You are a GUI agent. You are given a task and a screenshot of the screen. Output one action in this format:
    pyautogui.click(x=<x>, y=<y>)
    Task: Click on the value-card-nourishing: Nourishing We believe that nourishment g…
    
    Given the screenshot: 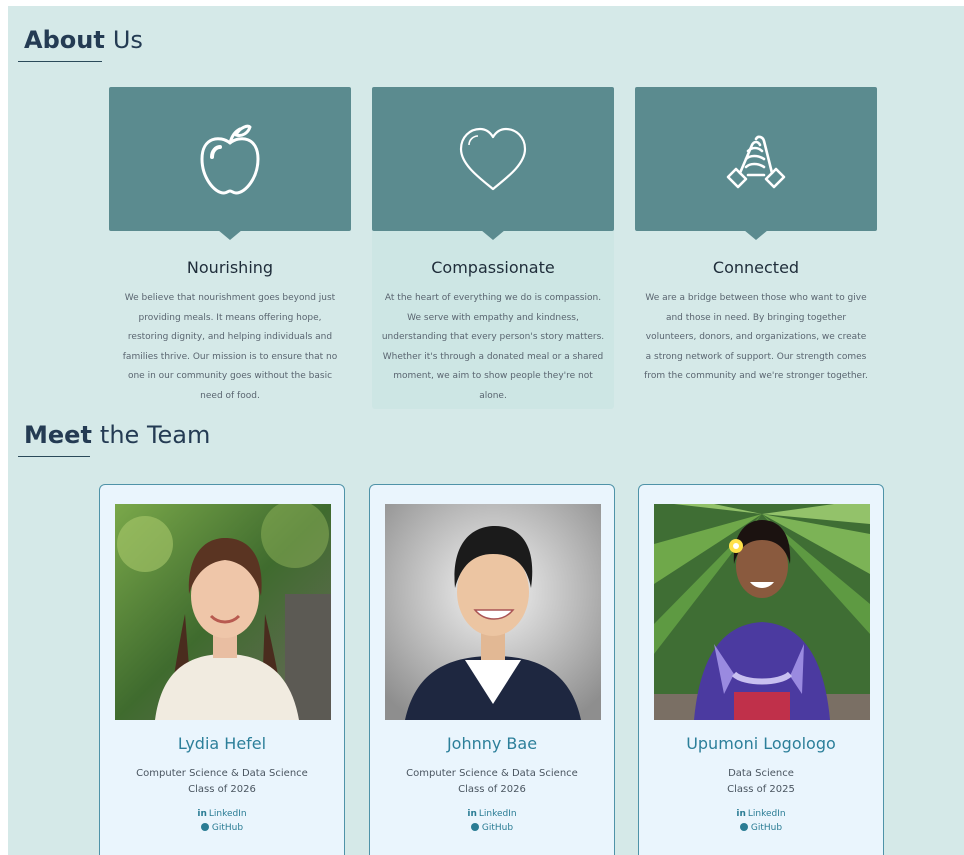 What is the action you would take?
    pyautogui.click(x=230, y=248)
    